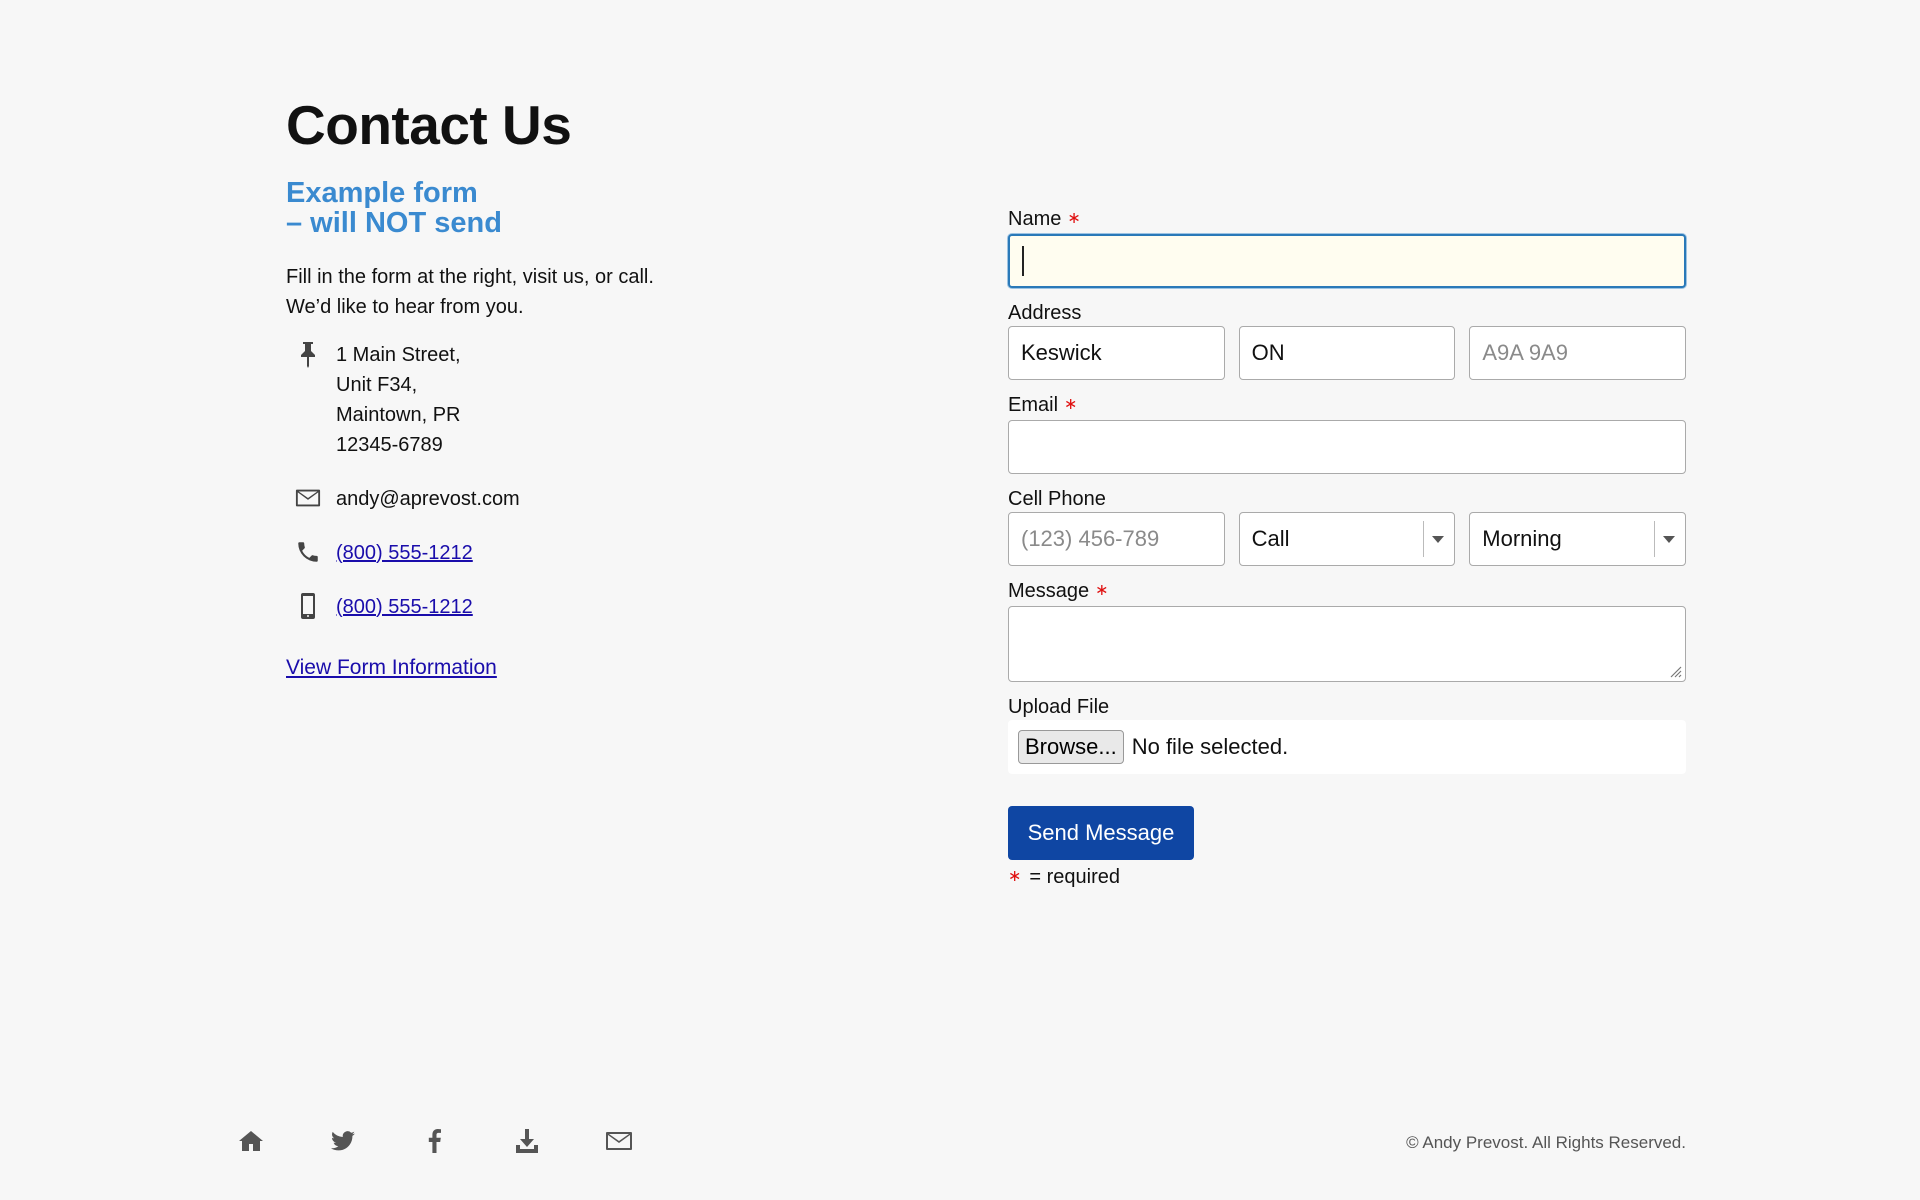 The width and height of the screenshot is (1920, 1200). I want to click on required-note: ∗ = required, so click(1347, 877).